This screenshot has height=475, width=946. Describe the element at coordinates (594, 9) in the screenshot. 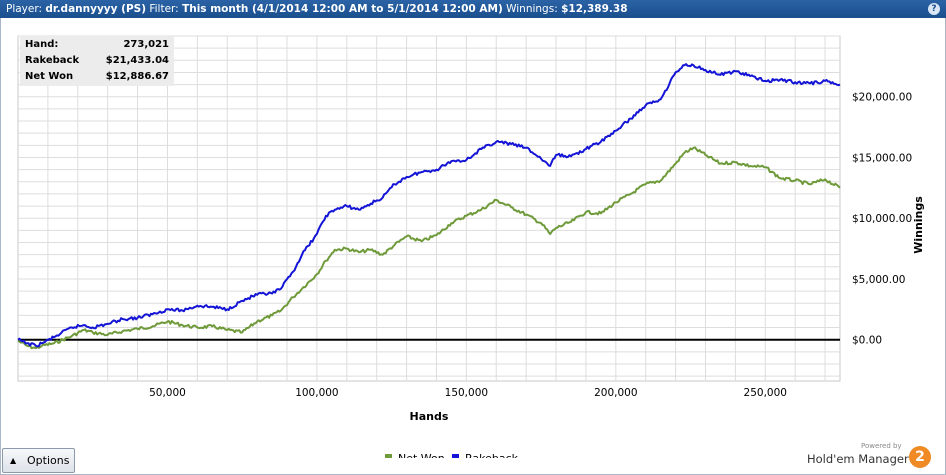

I see `winnings-value: $12,389.38` at that location.